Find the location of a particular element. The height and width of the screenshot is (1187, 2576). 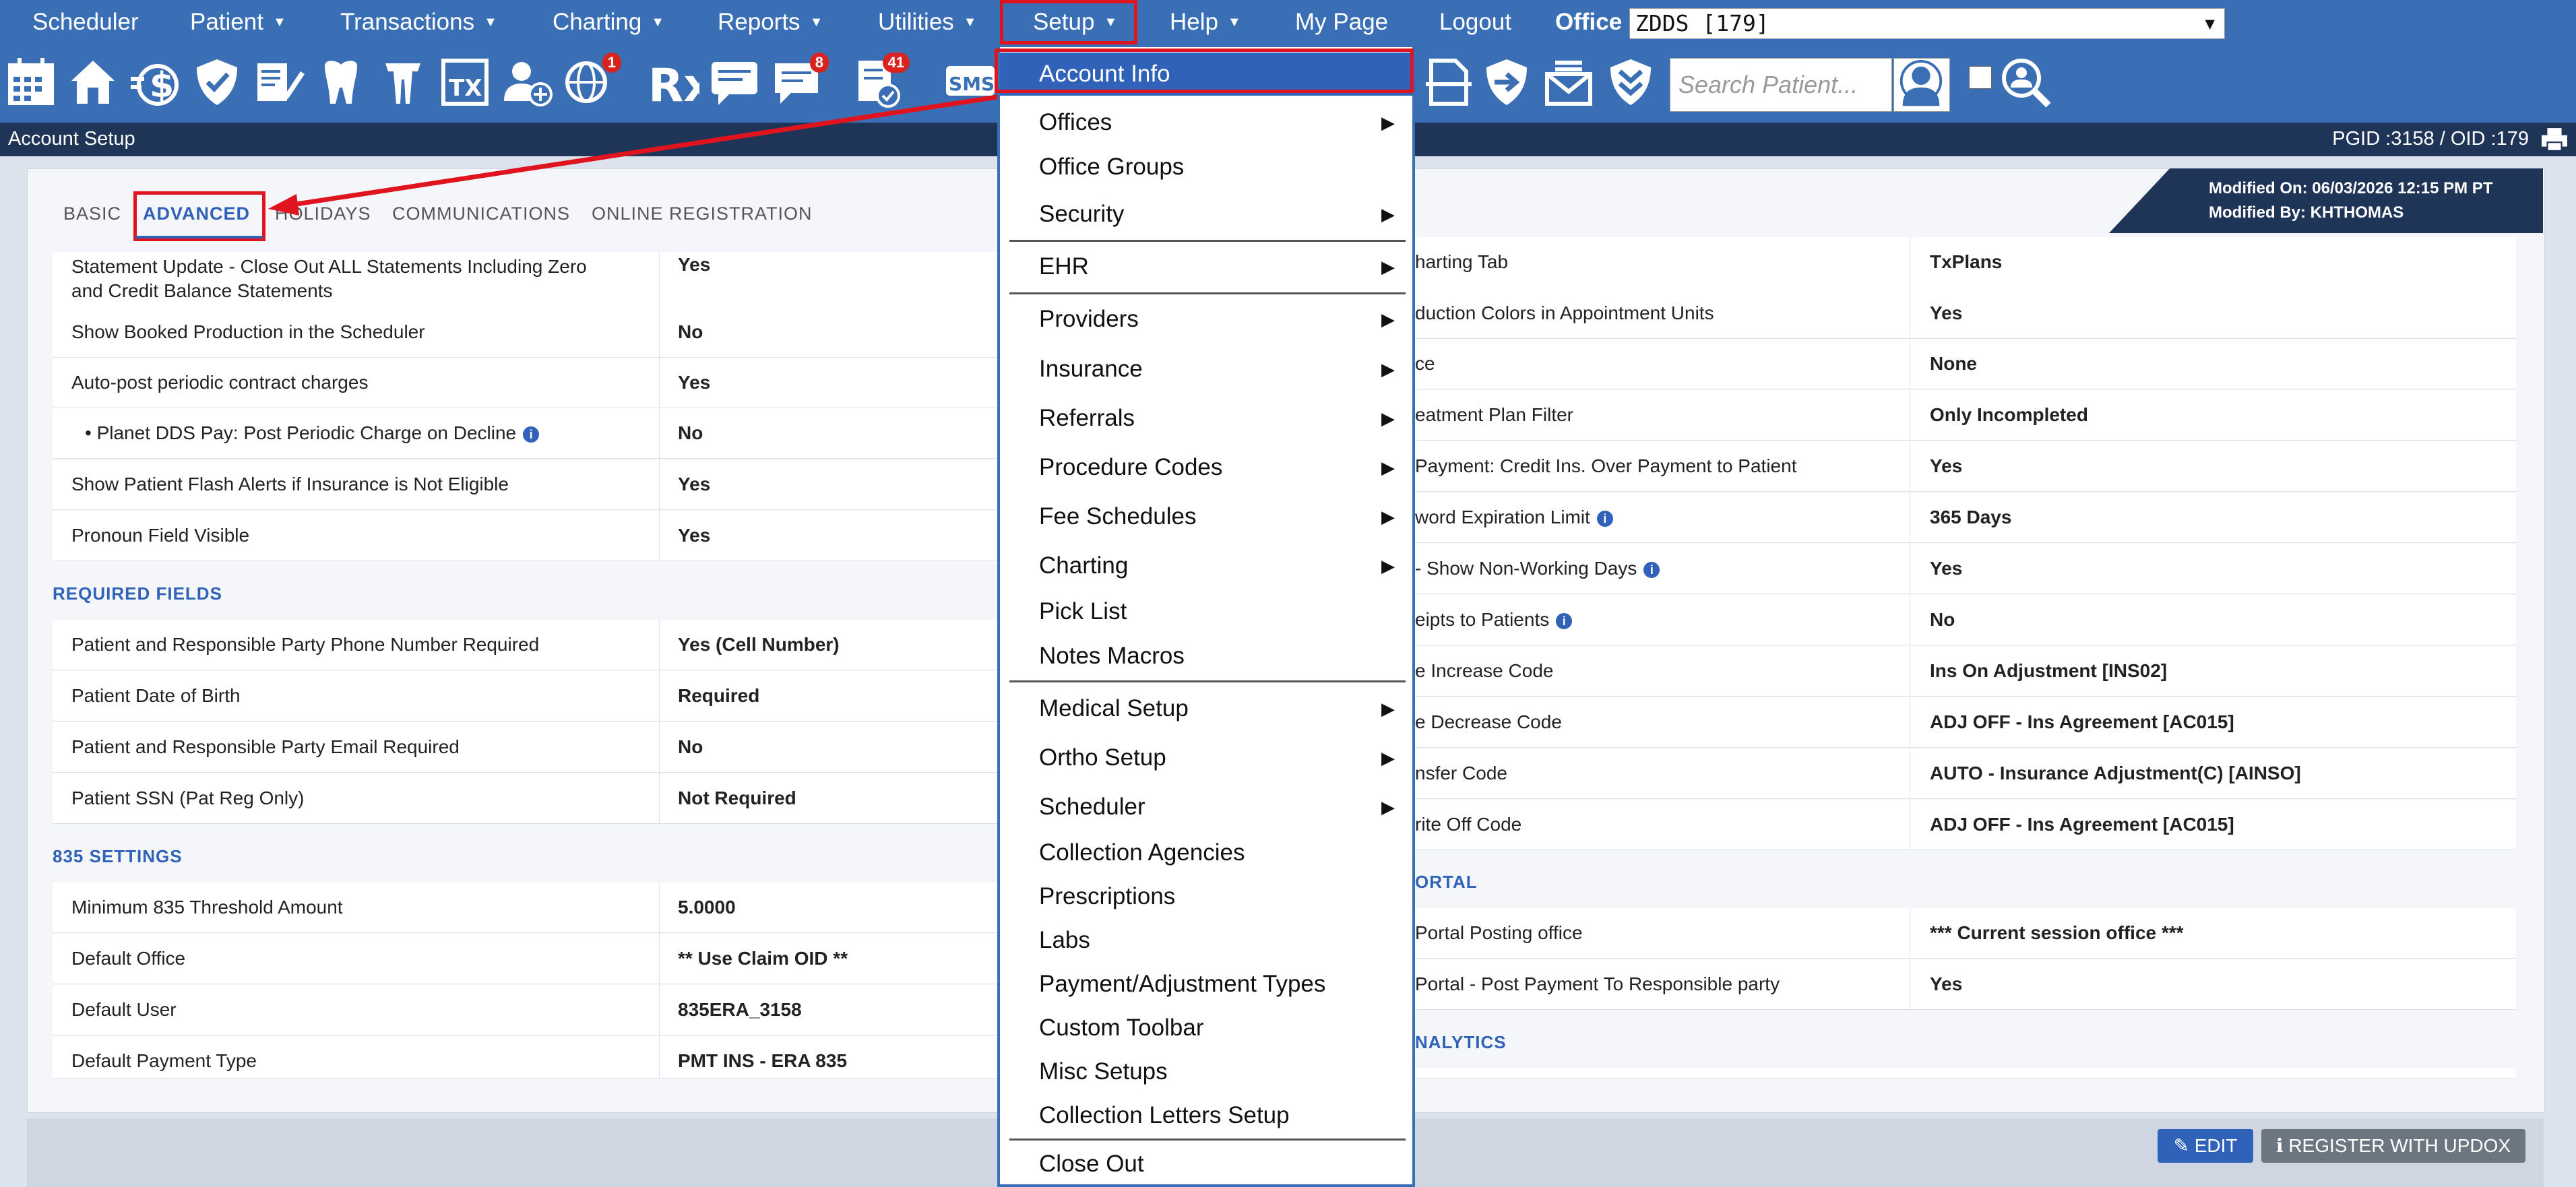

menu-item-procedure-codes: Procedure Codes ▶ is located at coordinates (1206, 467).